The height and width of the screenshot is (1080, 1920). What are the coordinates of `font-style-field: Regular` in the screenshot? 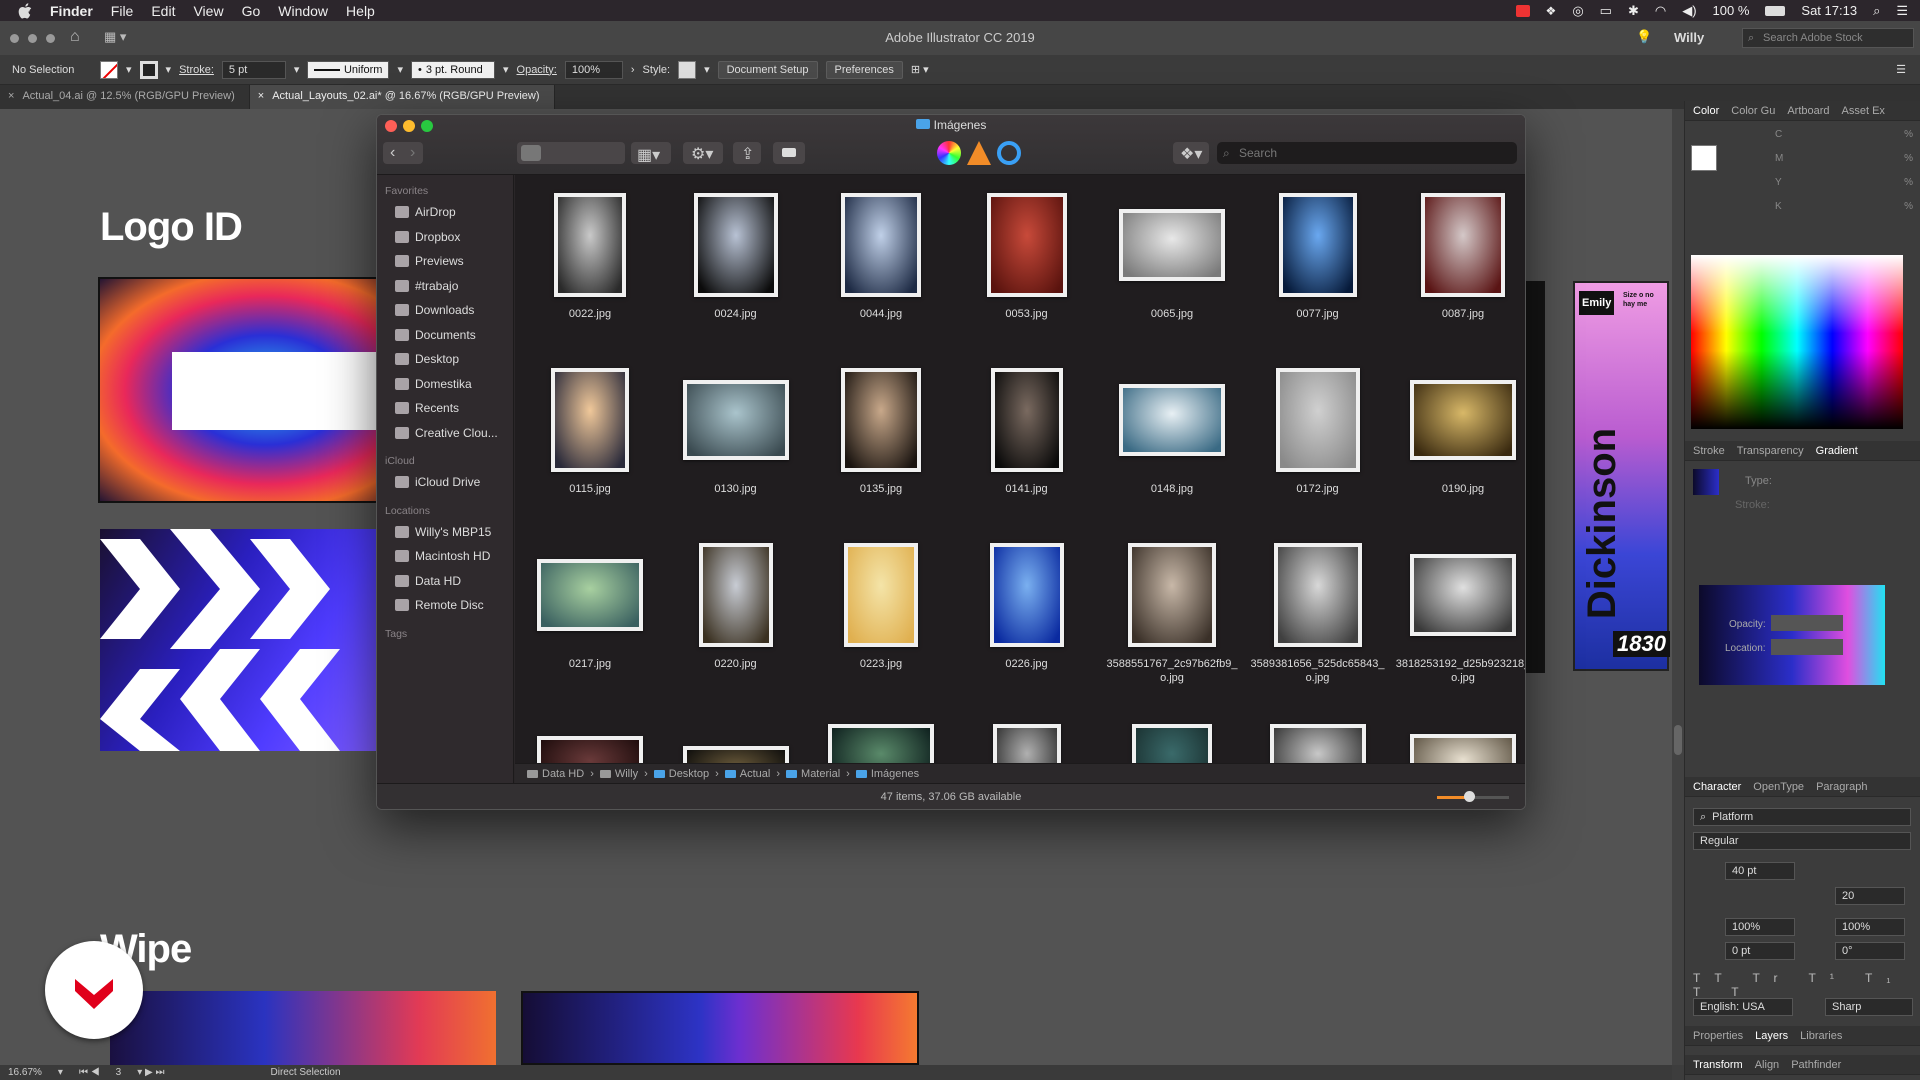 It's located at (1802, 841).